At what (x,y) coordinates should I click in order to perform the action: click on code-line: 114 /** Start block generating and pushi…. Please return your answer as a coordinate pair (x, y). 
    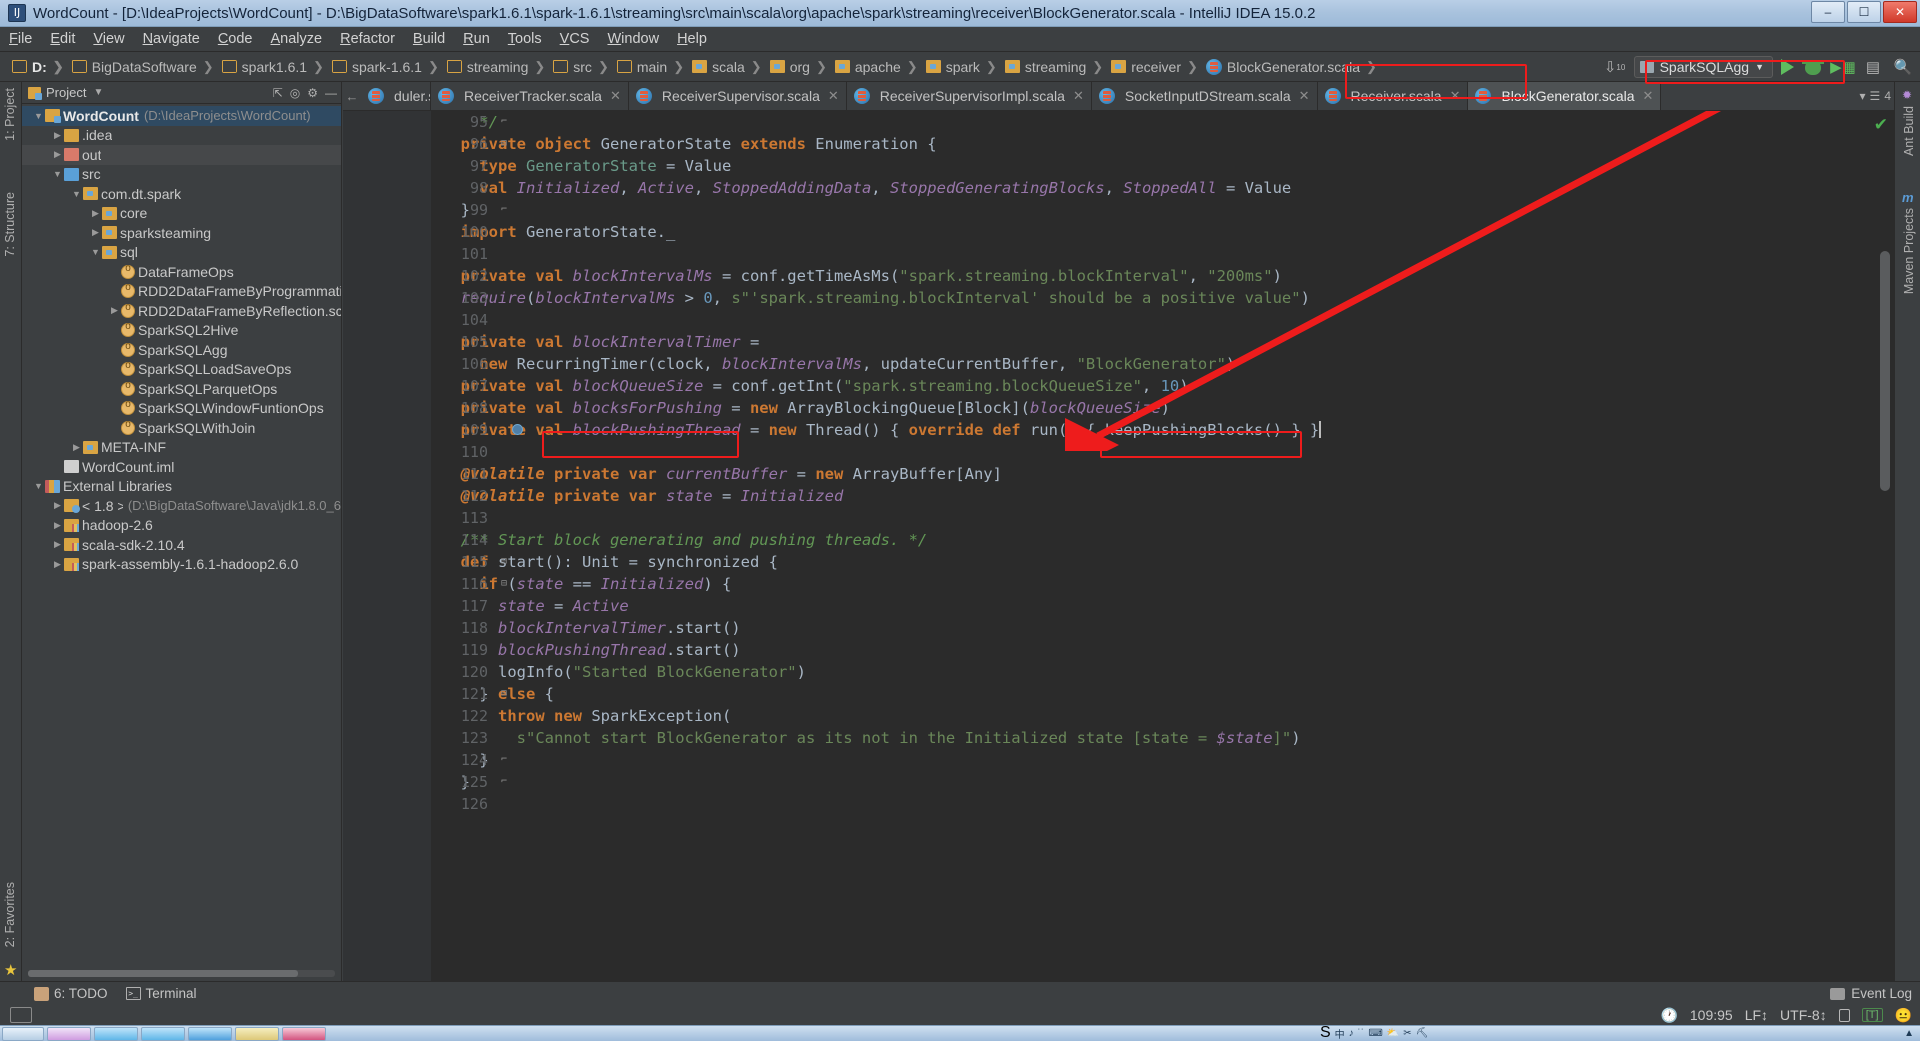
    Looking at the image, I should click on (1152, 540).